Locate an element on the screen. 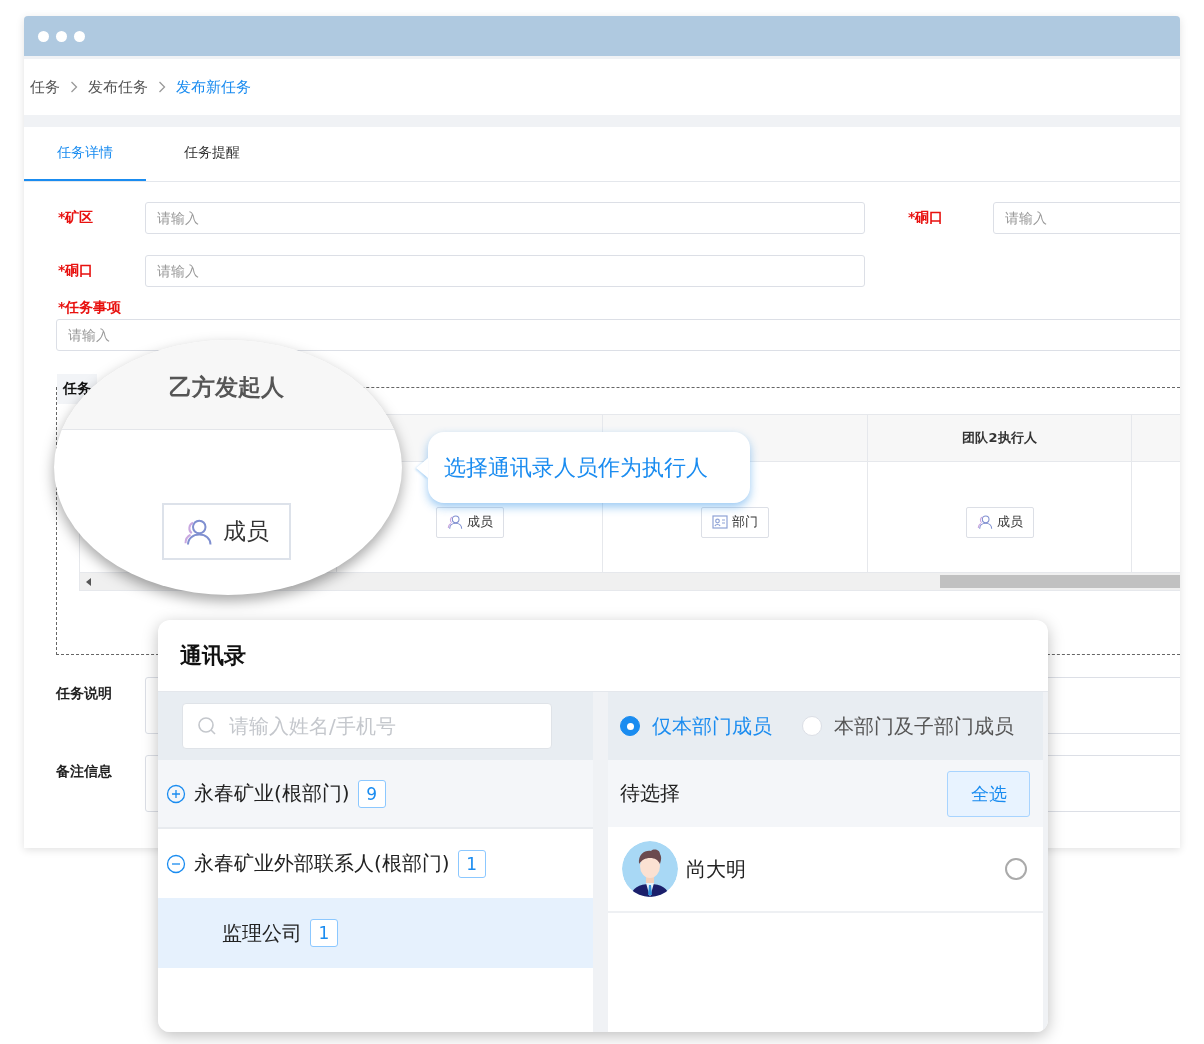  tree-item: 永春矿业(根部门) 9 is located at coordinates (375, 794).